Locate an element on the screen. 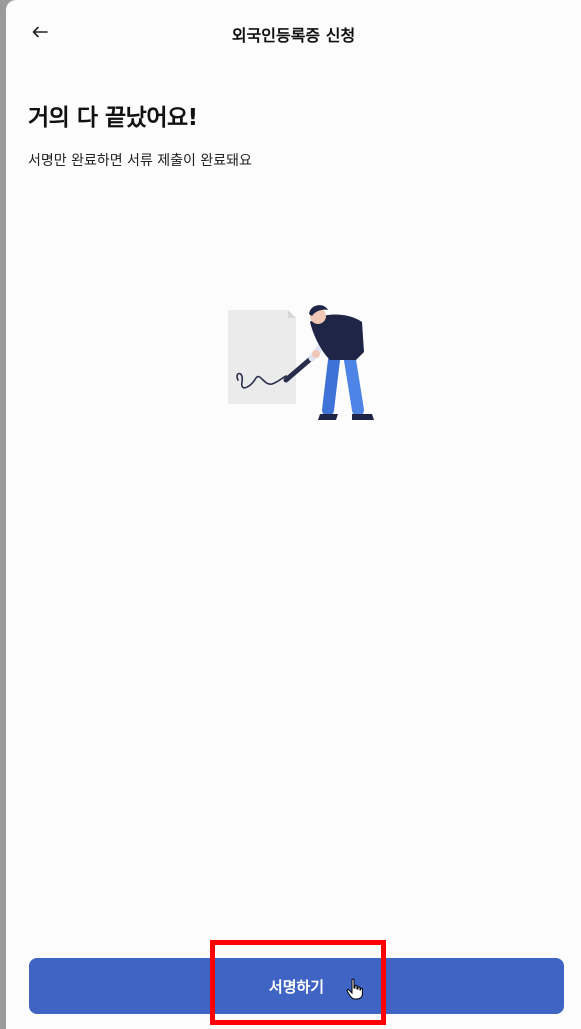 This screenshot has height=1029, width=581. sign-button-label: 서명하기 is located at coordinates (296, 986).